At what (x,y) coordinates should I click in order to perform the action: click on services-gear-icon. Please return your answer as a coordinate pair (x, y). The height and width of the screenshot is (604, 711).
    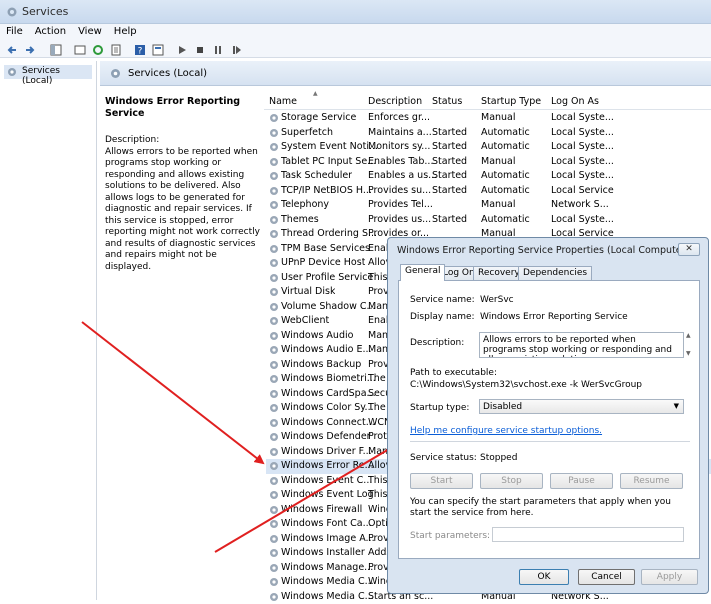
    Looking at the image, I should click on (12, 72).